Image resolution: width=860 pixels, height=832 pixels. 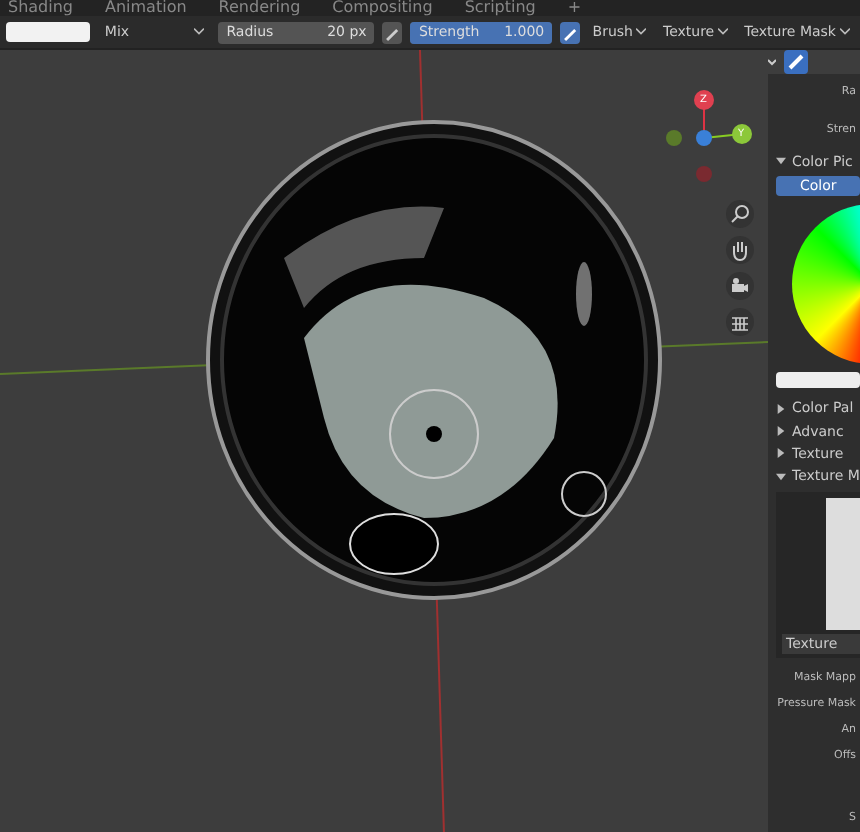 I want to click on brush-icon, so click(x=796, y=62).